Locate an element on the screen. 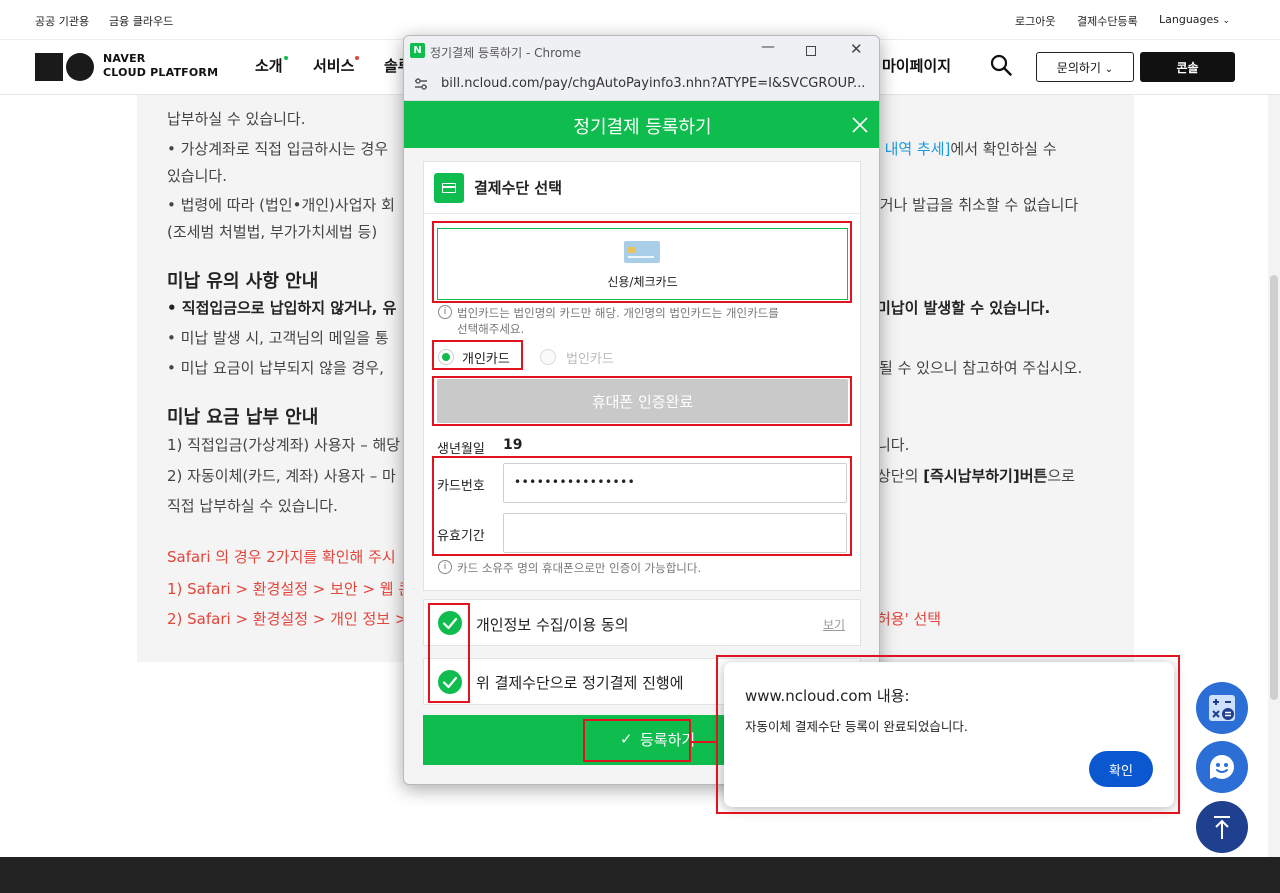 The image size is (1280, 893). top-utility-bar: 공공 기관용 금융 클라우드 로그아웃 결제수단등록 Languages ⌄ is located at coordinates (640, 20).